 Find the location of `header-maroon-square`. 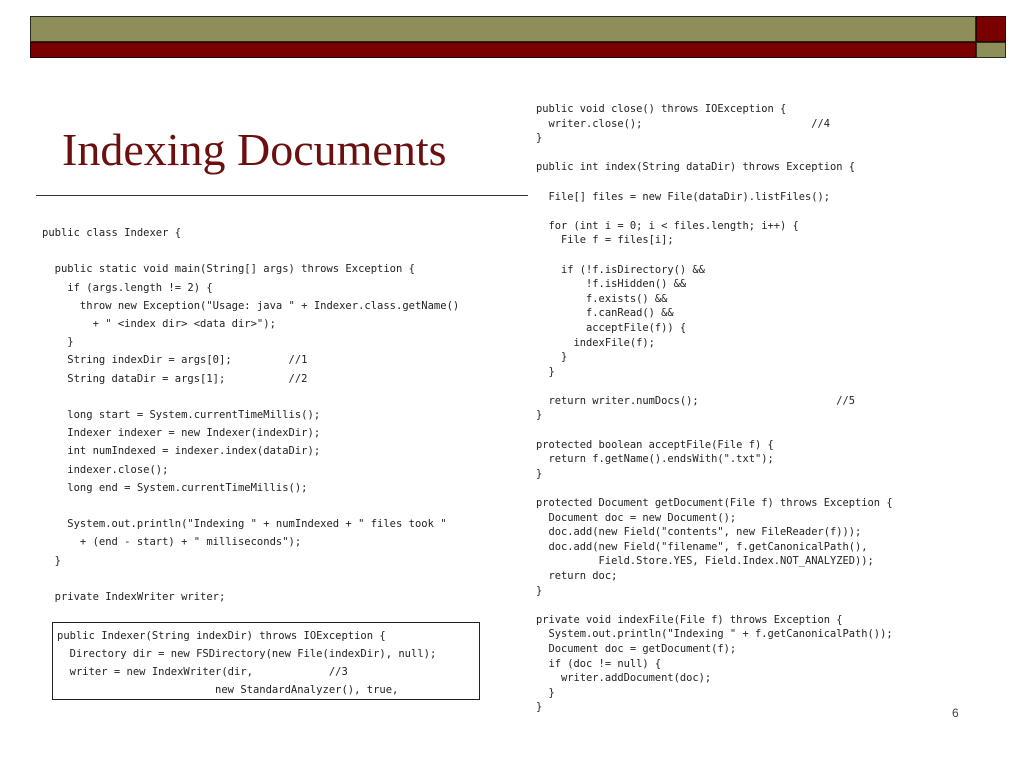

header-maroon-square is located at coordinates (991, 29).